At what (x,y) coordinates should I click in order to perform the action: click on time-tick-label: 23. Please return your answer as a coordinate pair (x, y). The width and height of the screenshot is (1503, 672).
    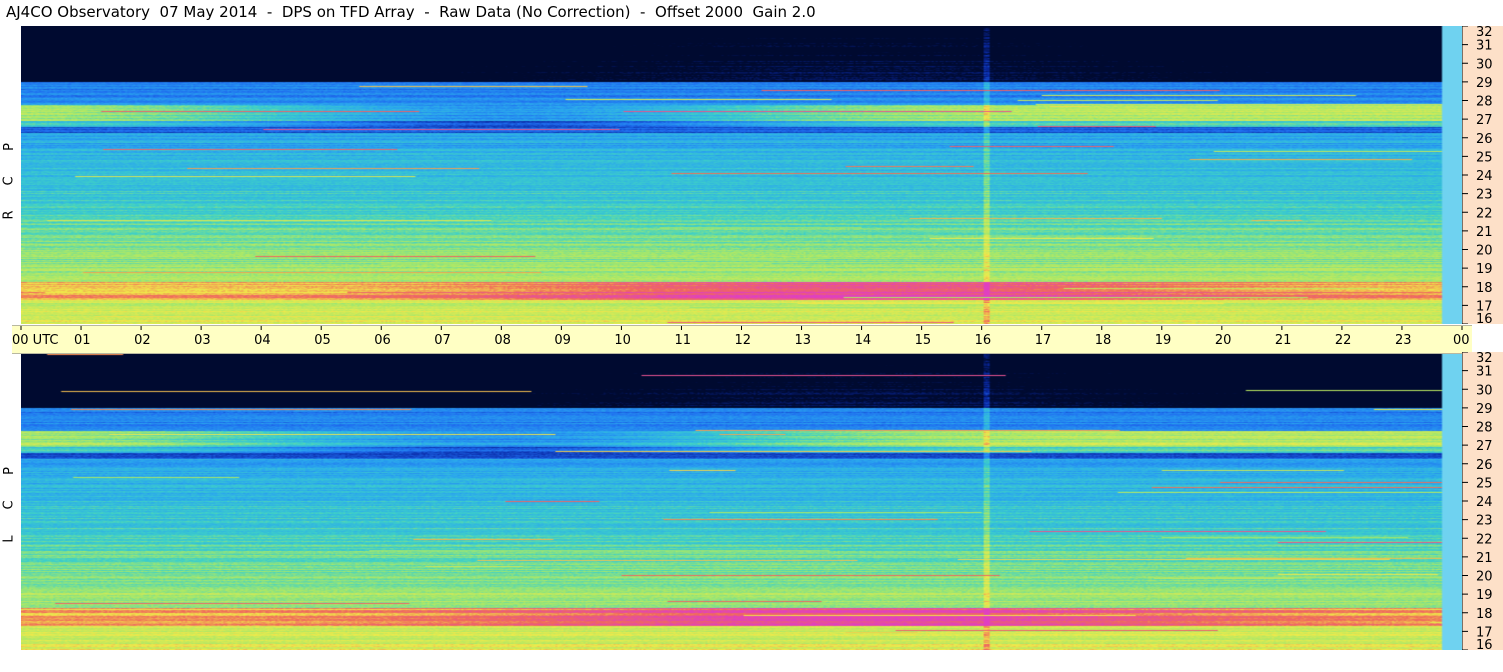
    Looking at the image, I should click on (1403, 340).